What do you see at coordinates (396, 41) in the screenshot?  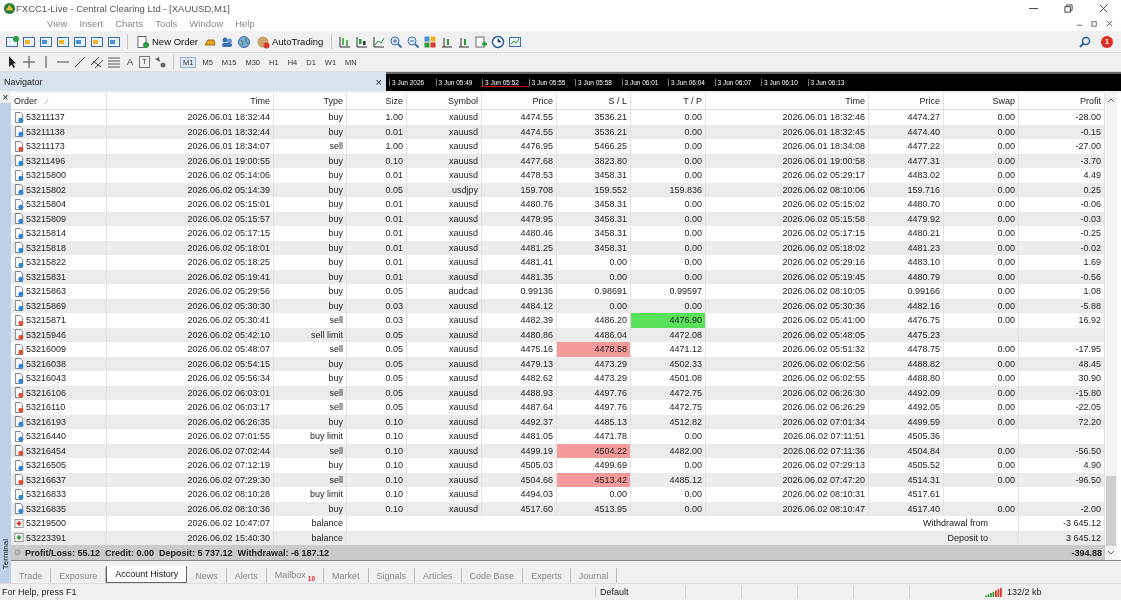 I see `zoom-in-icon` at bounding box center [396, 41].